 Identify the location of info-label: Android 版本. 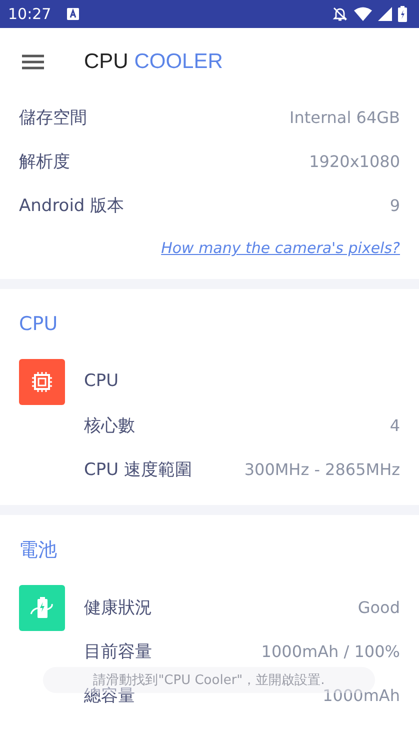
(71, 205).